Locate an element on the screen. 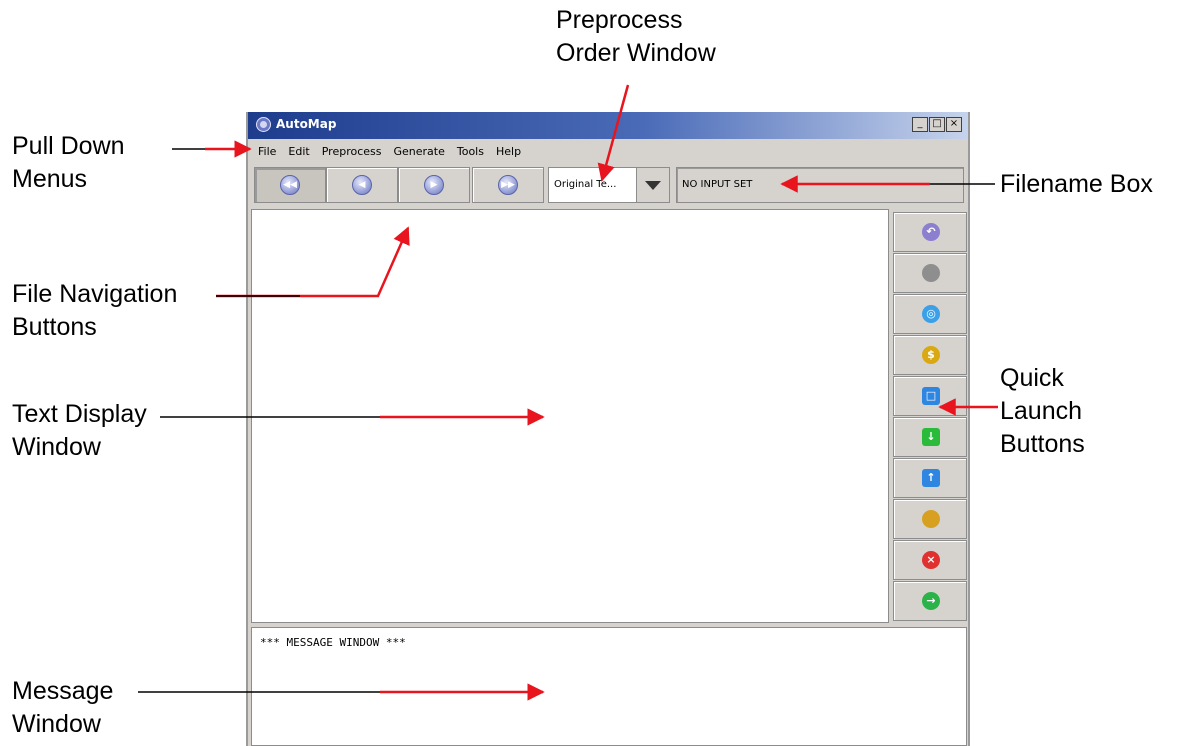 This screenshot has width=1190, height=746. square-icon: □ is located at coordinates (931, 396).